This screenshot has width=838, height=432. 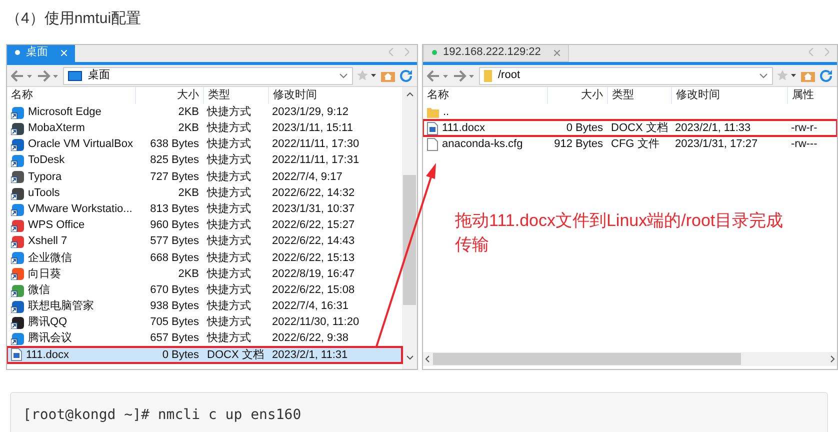 I want to click on file-row: WPS Office 960 Bytes 快捷方式 2022/6/22, 15:27, so click(x=204, y=225).